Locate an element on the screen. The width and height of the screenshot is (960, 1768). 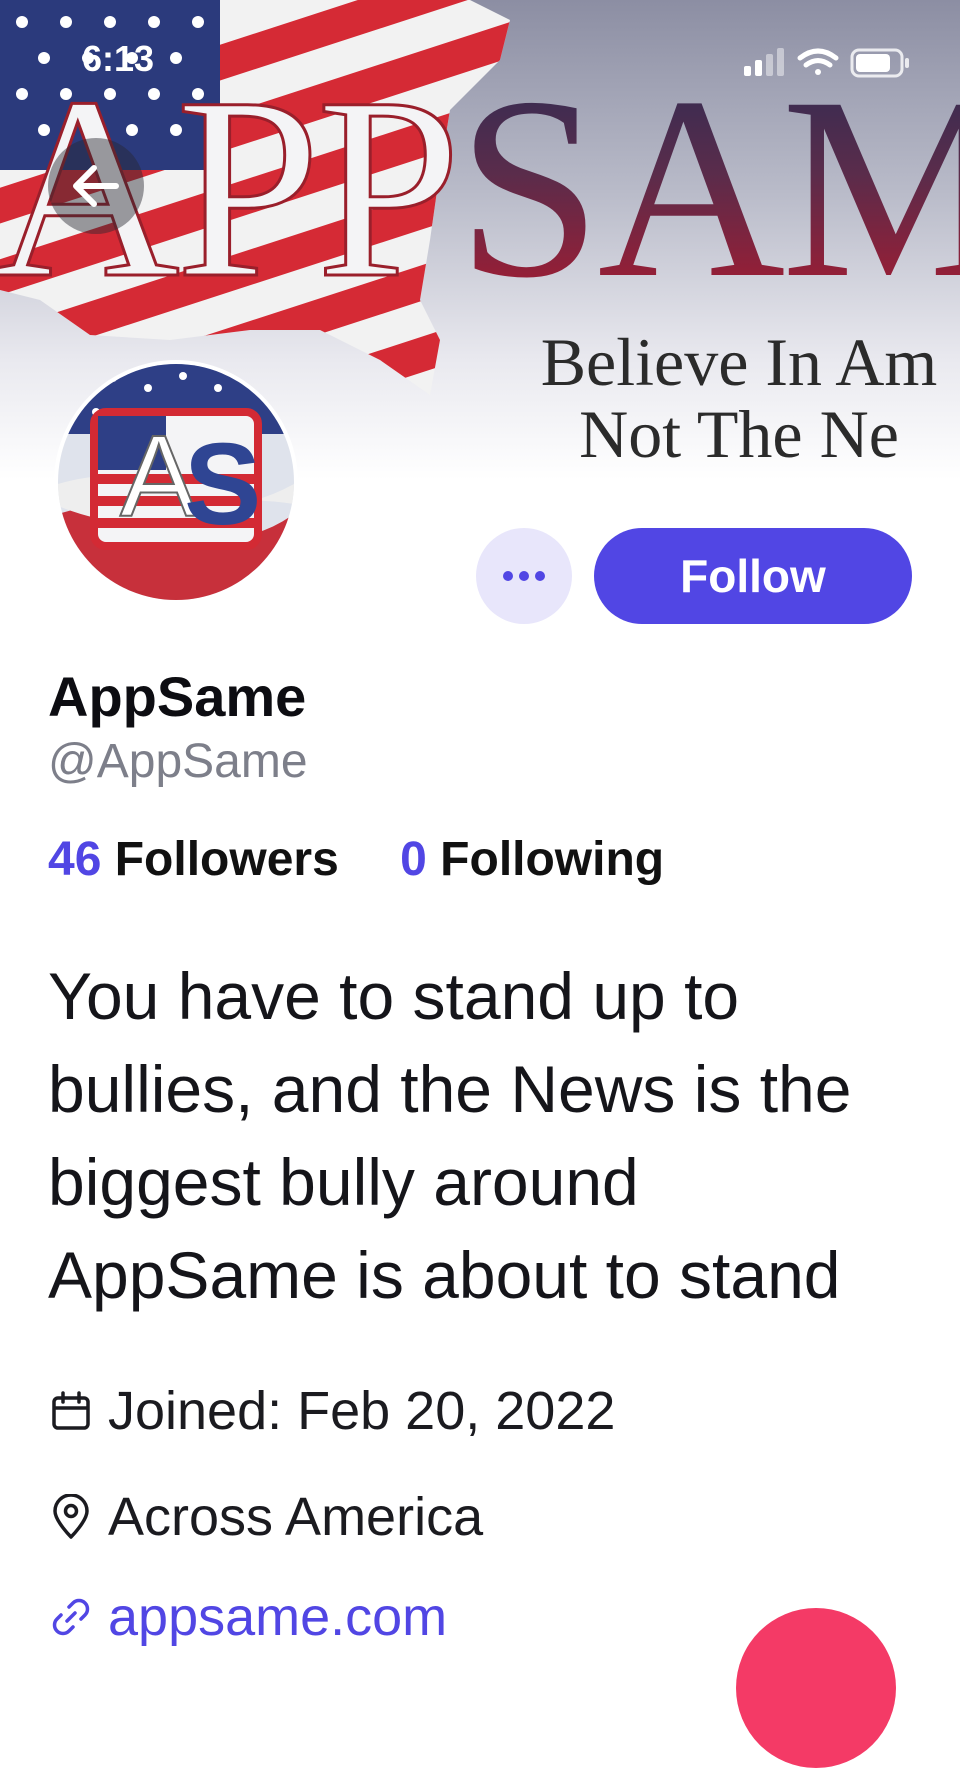
following-stat: 0 Following is located at coordinates (532, 859).